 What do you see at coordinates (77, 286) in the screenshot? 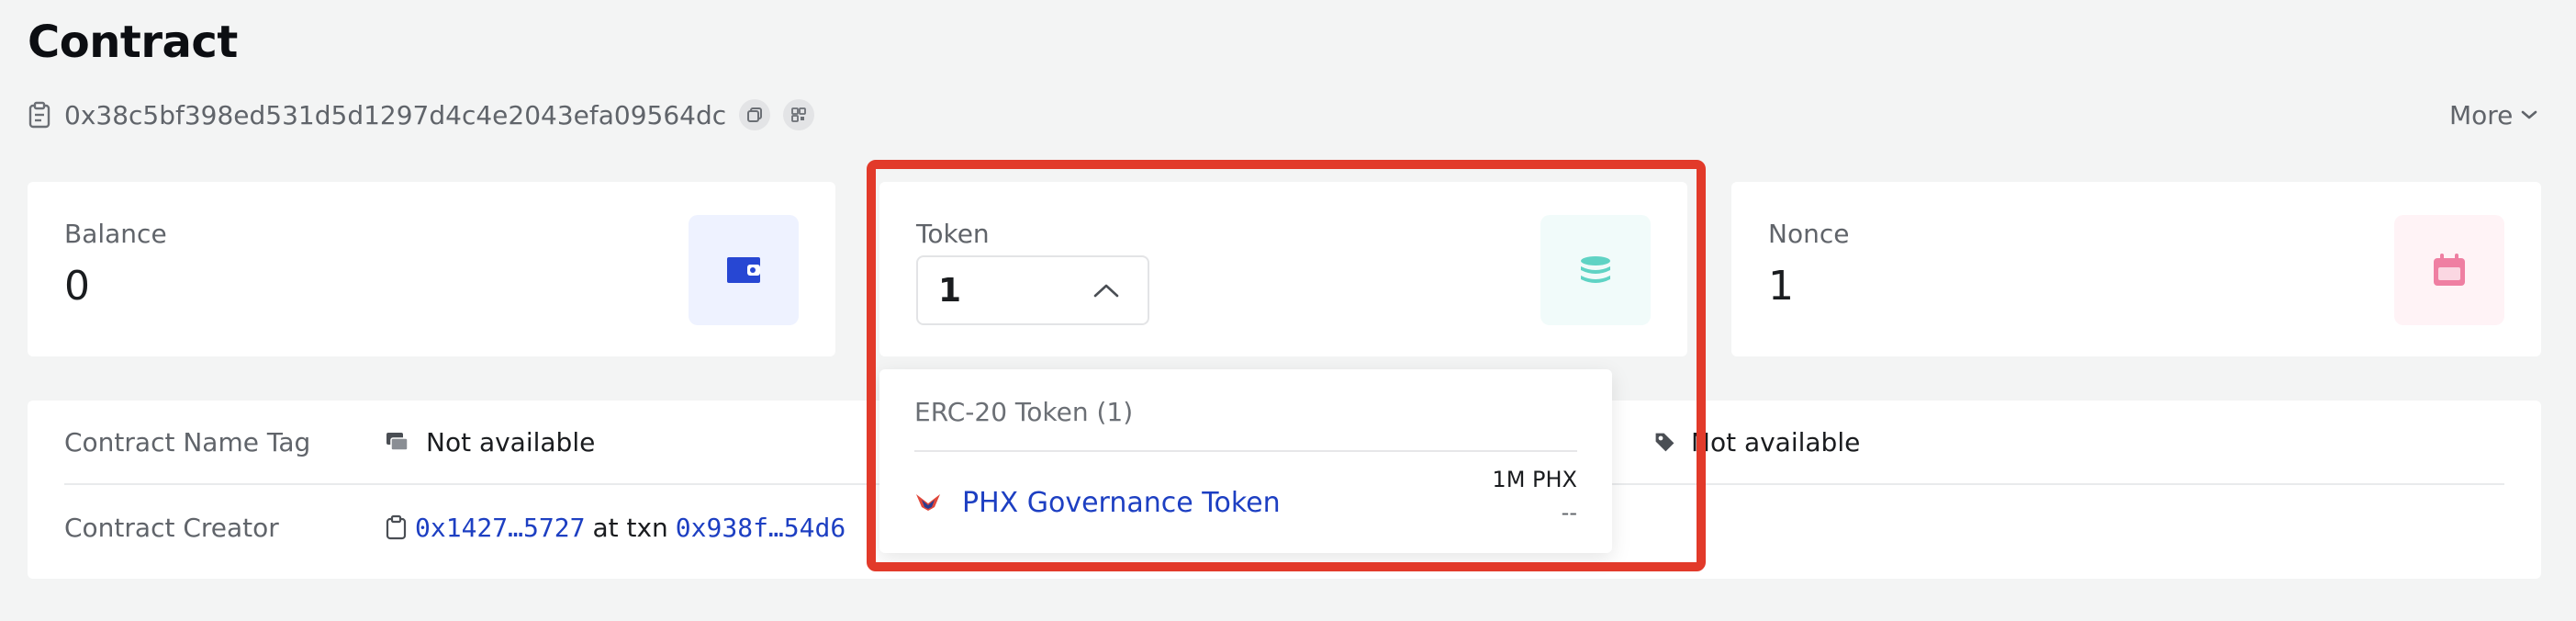
I see `balance-value: 0` at bounding box center [77, 286].